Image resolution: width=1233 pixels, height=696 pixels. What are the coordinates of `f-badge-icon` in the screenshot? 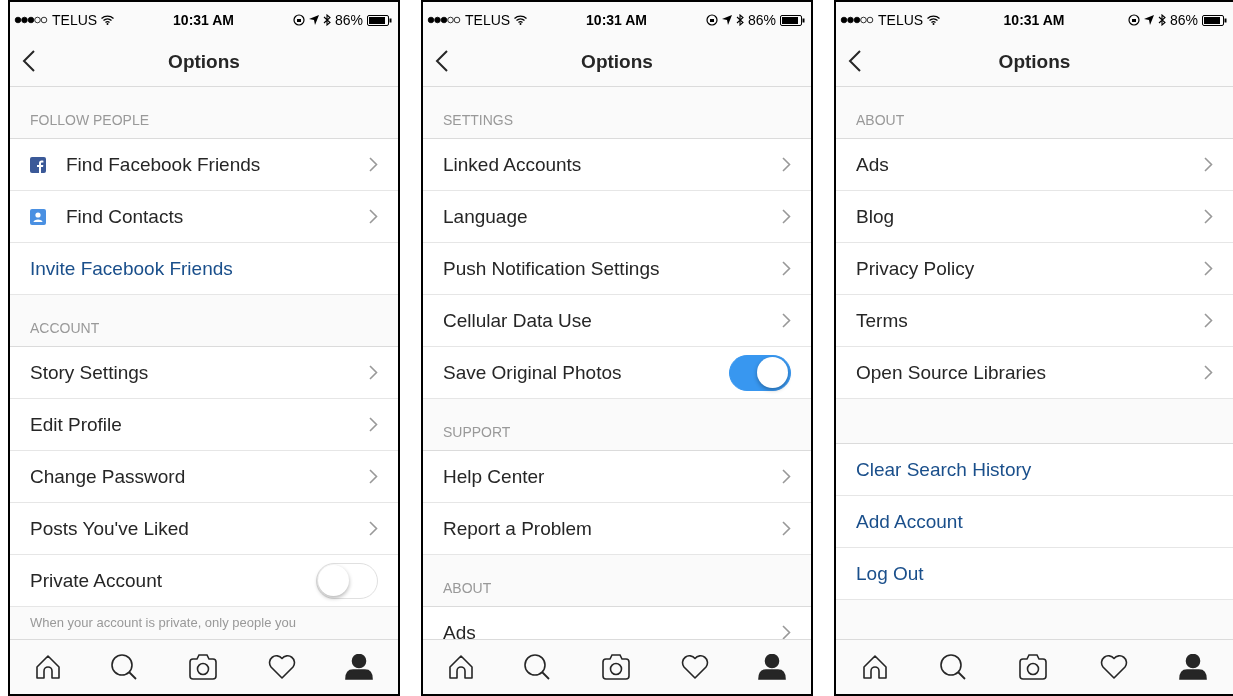 It's located at (38, 164).